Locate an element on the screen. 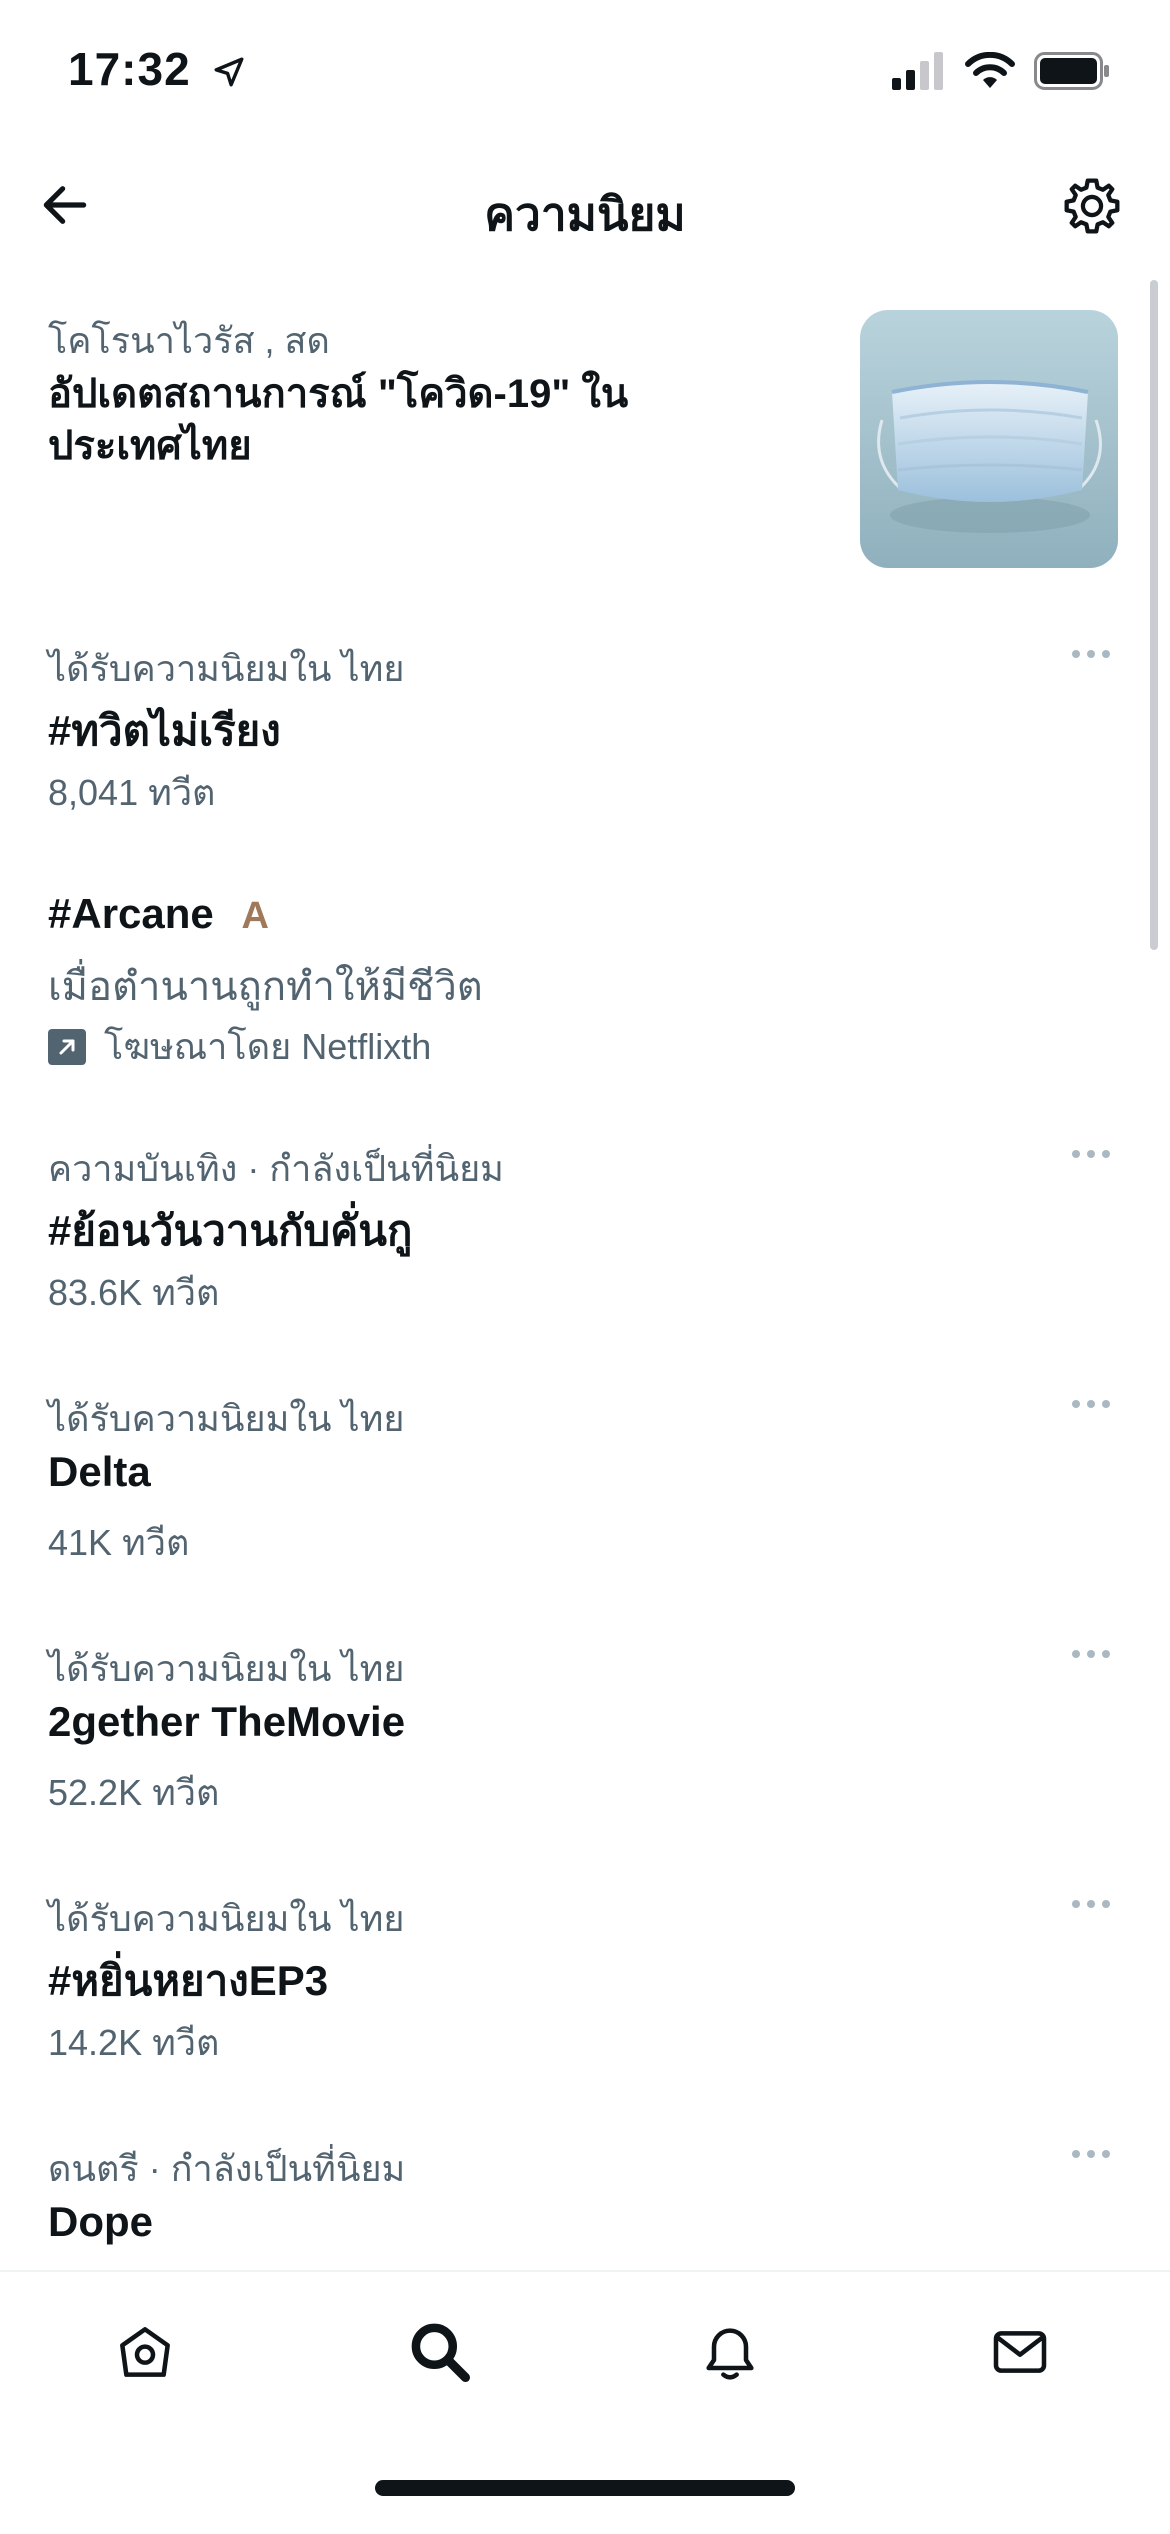  trend-context: ความบันเทิง · กำลังเป็นที่นิยม is located at coordinates (276, 1168).